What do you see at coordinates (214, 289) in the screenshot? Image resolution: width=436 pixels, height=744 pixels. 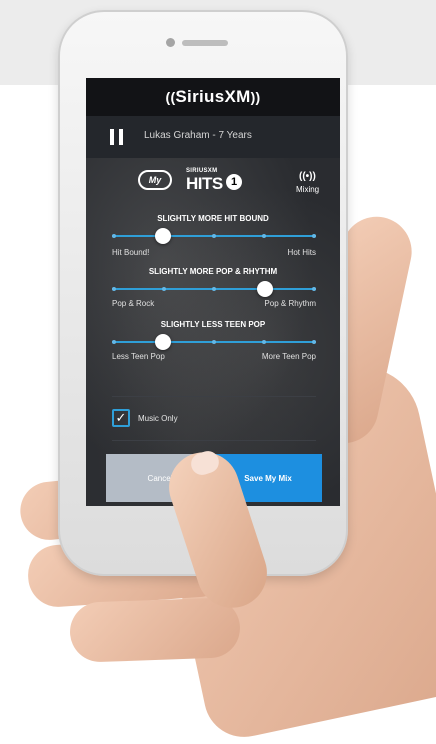 I see `slider-track-pop-rhythm` at bounding box center [214, 289].